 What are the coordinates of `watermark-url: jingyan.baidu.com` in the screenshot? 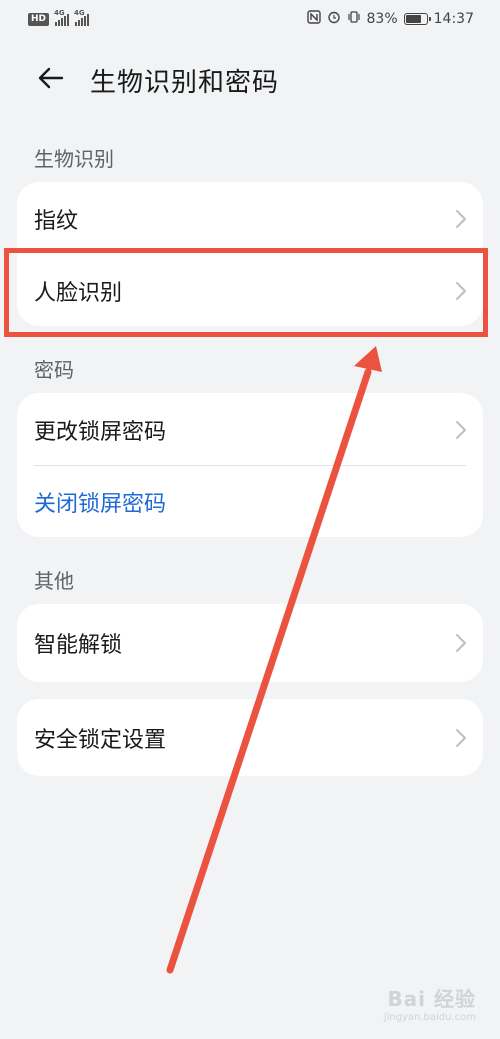 It's located at (429, 1017).